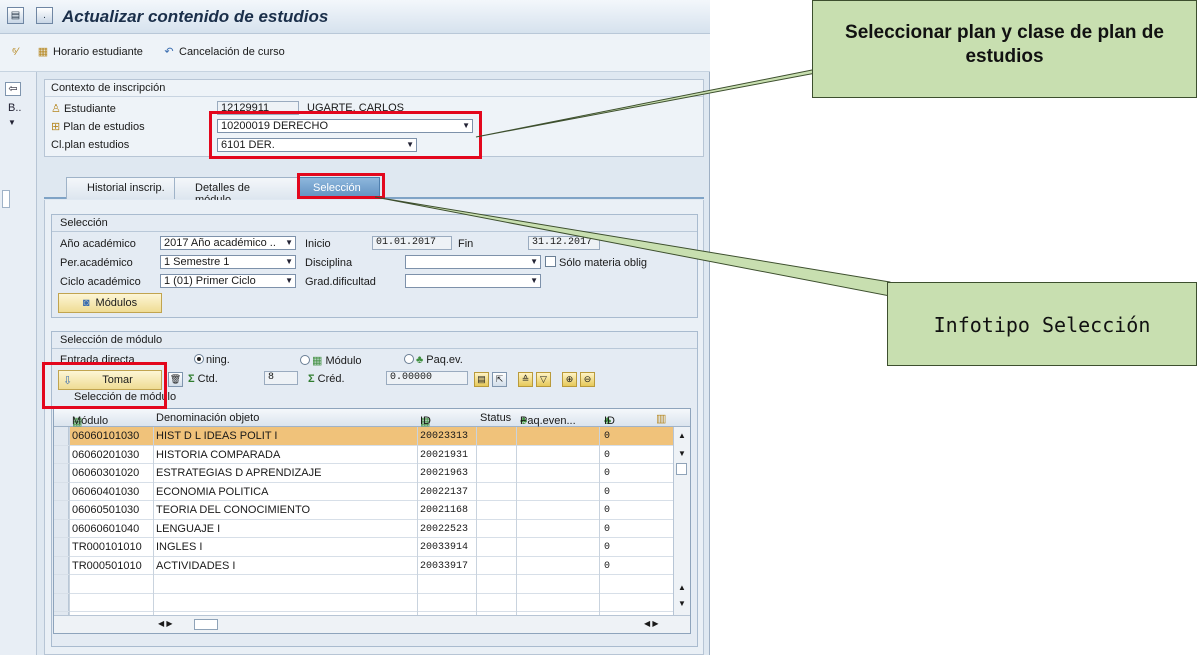 This screenshot has height=655, width=1198. Describe the element at coordinates (281, 378) in the screenshot. I see `ctd-field: 8` at that location.